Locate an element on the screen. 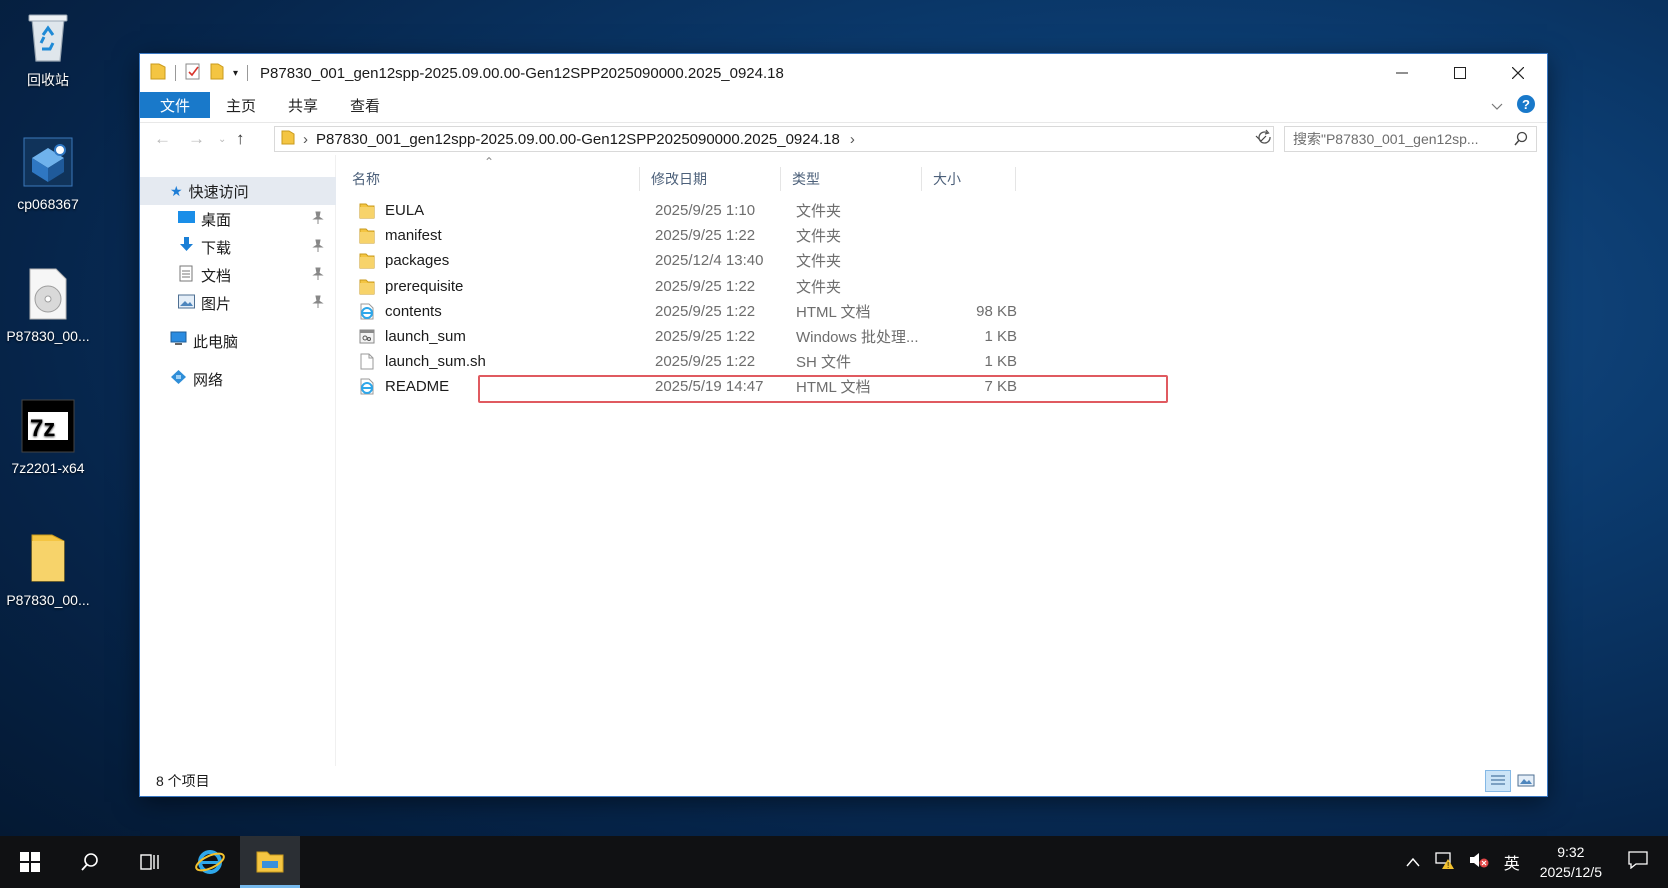  file-name: prerequisite is located at coordinates (424, 286).